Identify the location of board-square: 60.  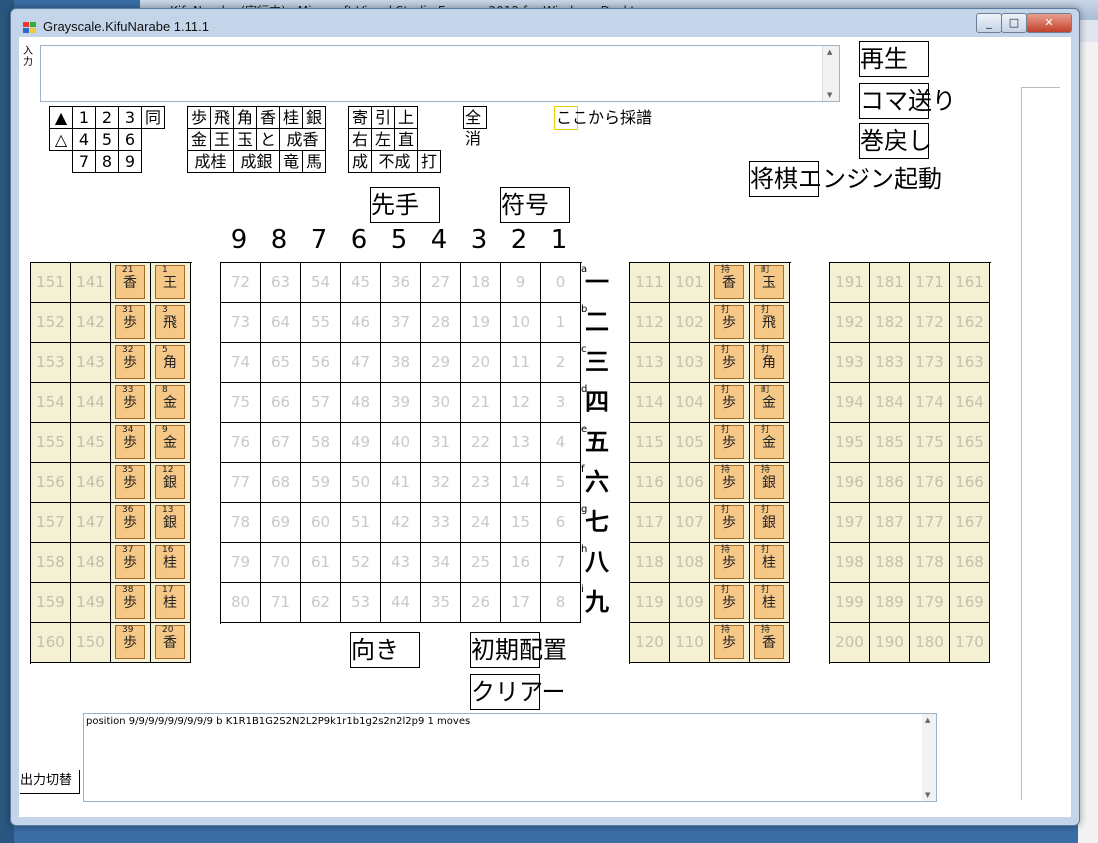
(321, 523).